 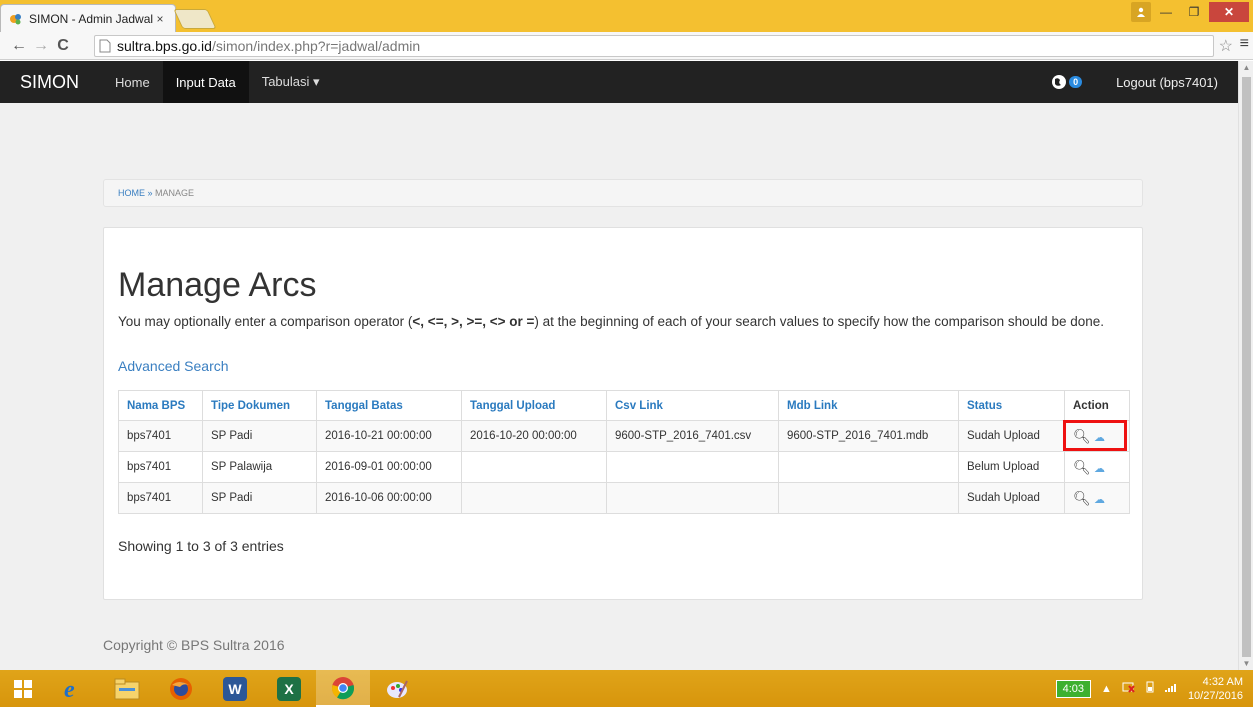 What do you see at coordinates (1141, 12) in the screenshot?
I see `user-profile-icon` at bounding box center [1141, 12].